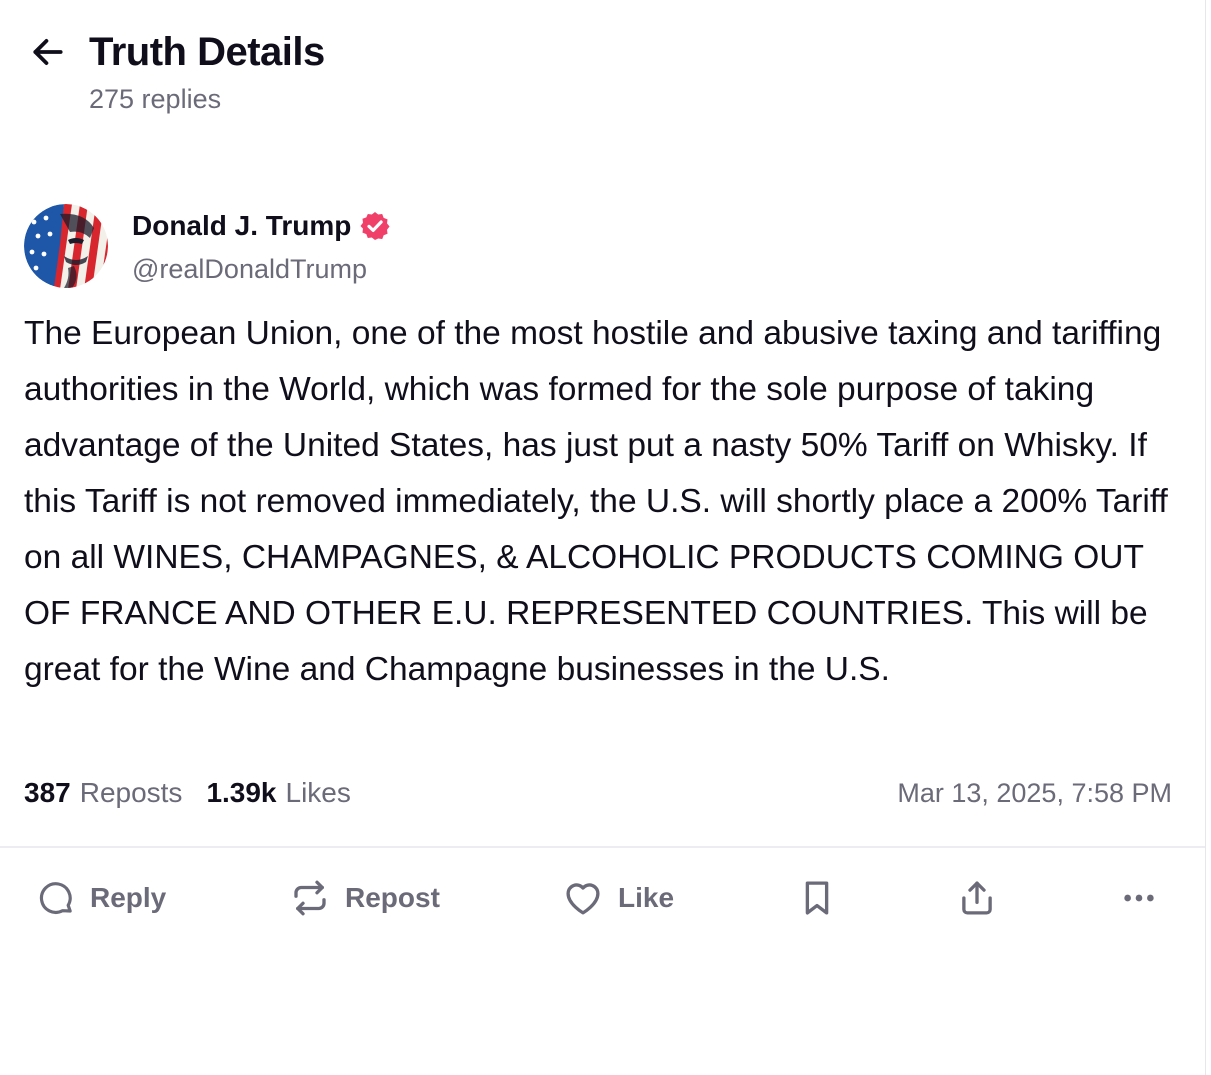 This screenshot has height=1075, width=1211. Describe the element at coordinates (155, 99) in the screenshot. I see `replies-count: 275 replies` at that location.